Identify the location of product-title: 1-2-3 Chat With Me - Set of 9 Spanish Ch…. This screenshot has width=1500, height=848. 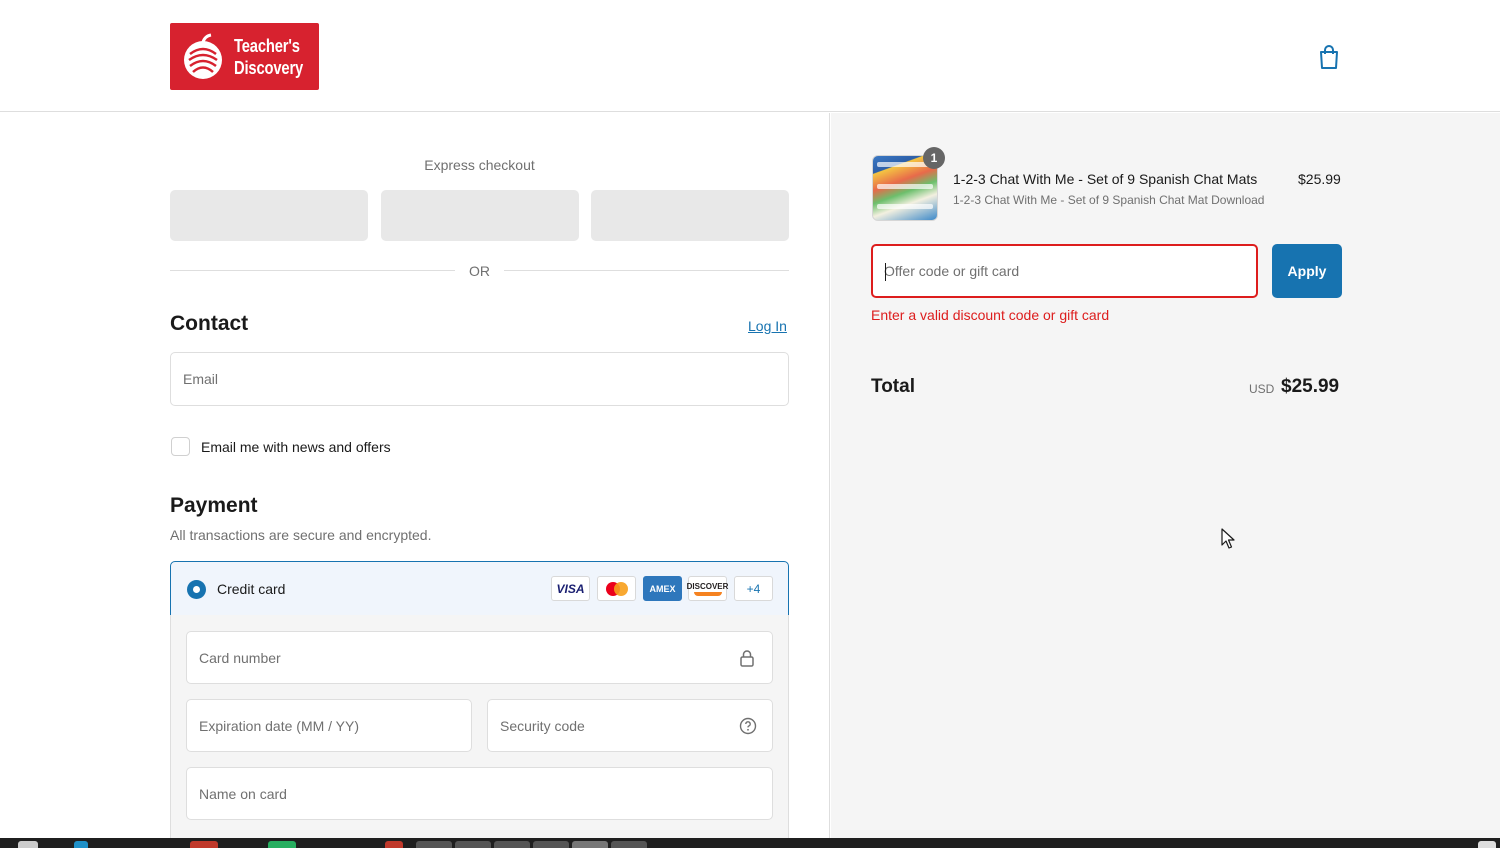
(1105, 179).